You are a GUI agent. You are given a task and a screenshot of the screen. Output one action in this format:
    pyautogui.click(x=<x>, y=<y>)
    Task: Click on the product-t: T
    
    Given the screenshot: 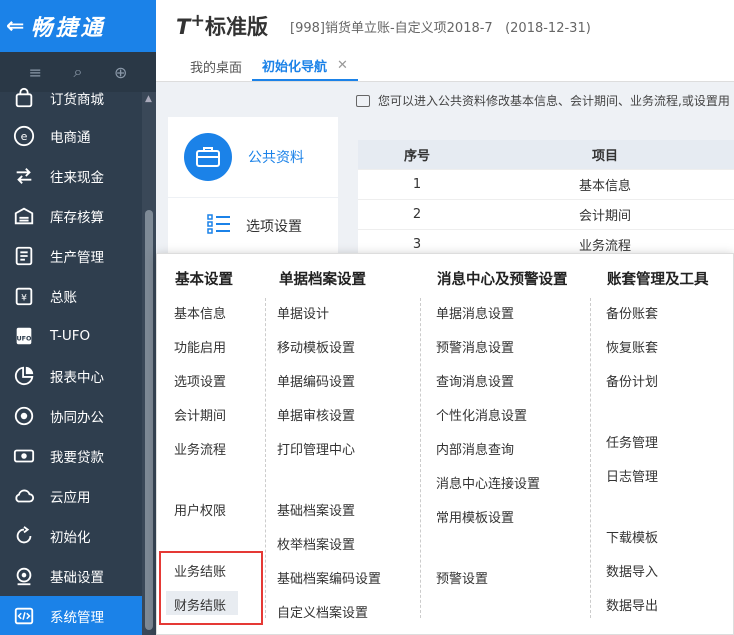 What is the action you would take?
    pyautogui.click(x=183, y=27)
    